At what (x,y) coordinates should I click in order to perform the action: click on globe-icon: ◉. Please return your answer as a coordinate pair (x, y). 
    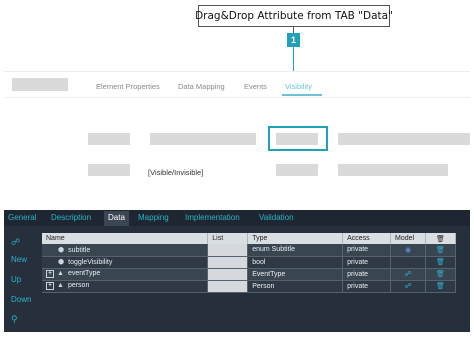
    Looking at the image, I should click on (408, 250).